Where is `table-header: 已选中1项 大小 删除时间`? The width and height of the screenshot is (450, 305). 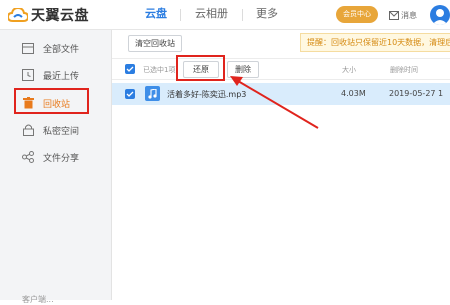 table-header: 已选中1项 大小 删除时间 is located at coordinates (281, 69).